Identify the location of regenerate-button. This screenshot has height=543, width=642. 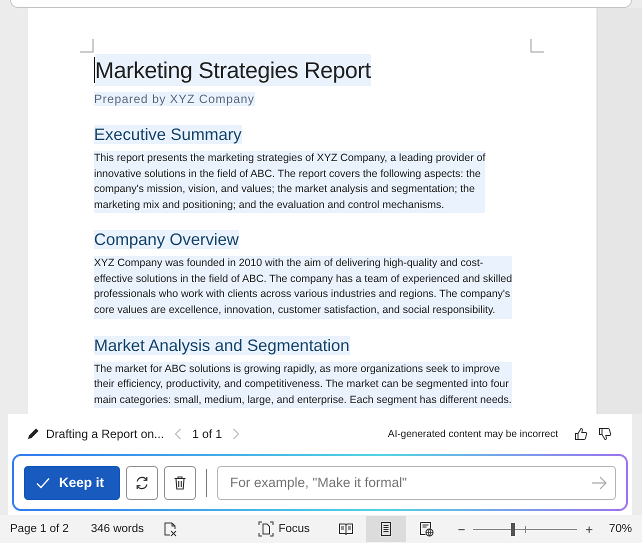
(142, 483).